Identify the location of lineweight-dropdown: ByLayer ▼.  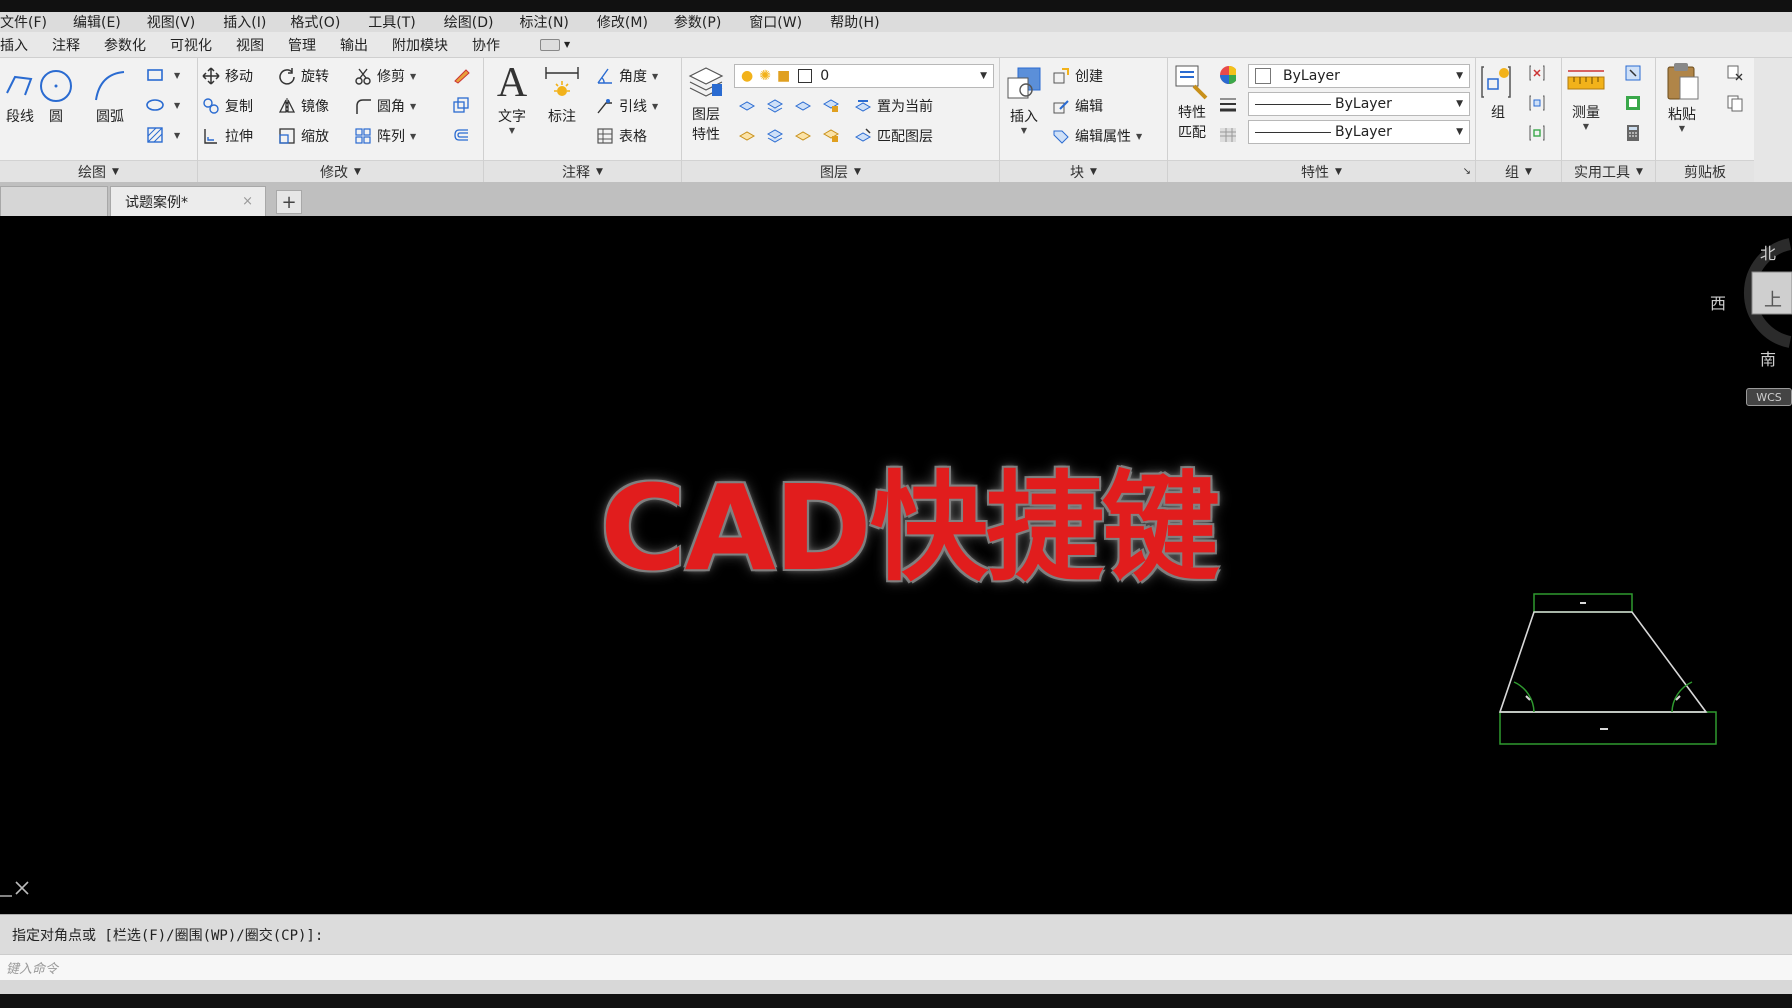
(1359, 132).